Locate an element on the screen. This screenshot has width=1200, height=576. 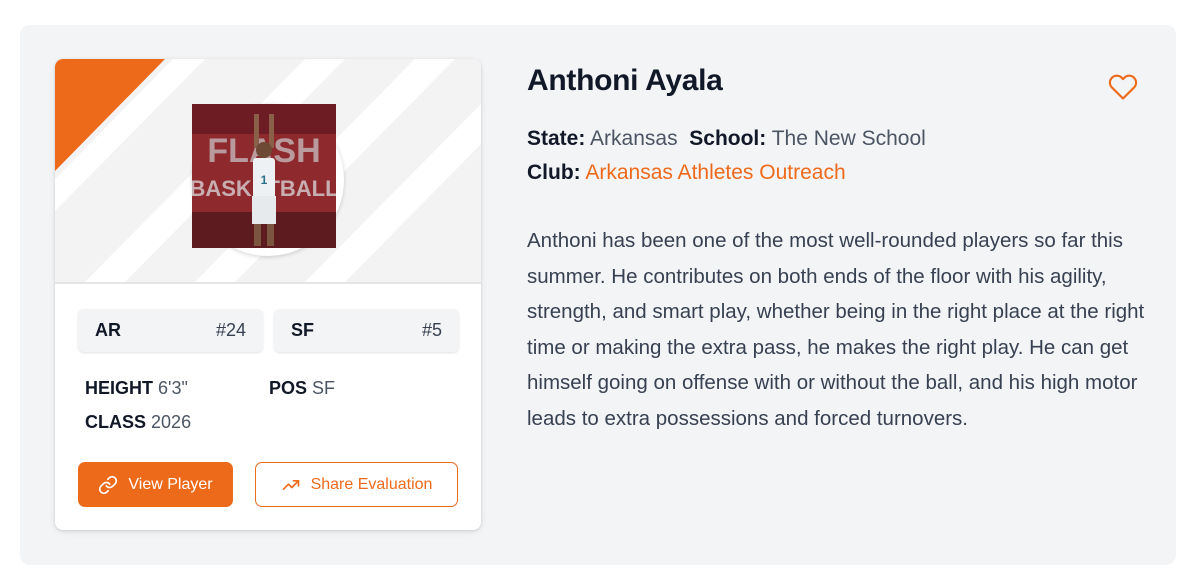
height-label: HEIGHT is located at coordinates (119, 388).